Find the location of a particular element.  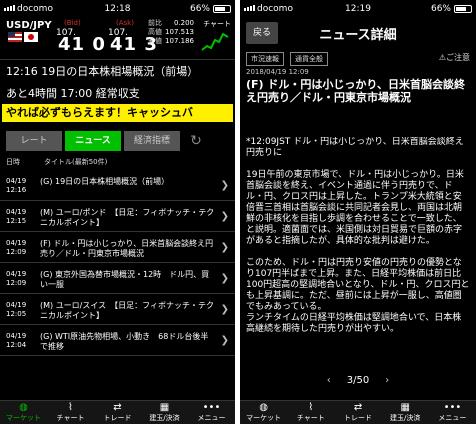

event-countdown: あと4時間 17:00 経常収支 is located at coordinates (117, 94).